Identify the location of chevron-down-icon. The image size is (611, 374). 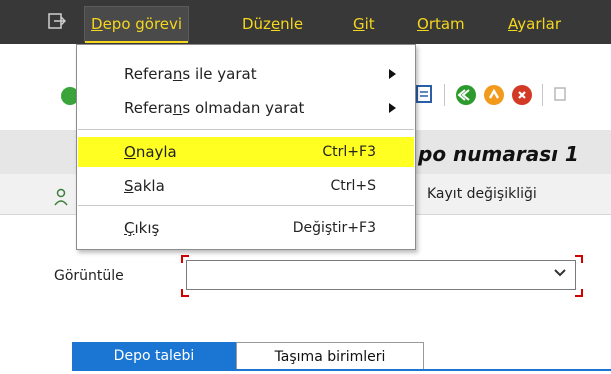
(560, 273).